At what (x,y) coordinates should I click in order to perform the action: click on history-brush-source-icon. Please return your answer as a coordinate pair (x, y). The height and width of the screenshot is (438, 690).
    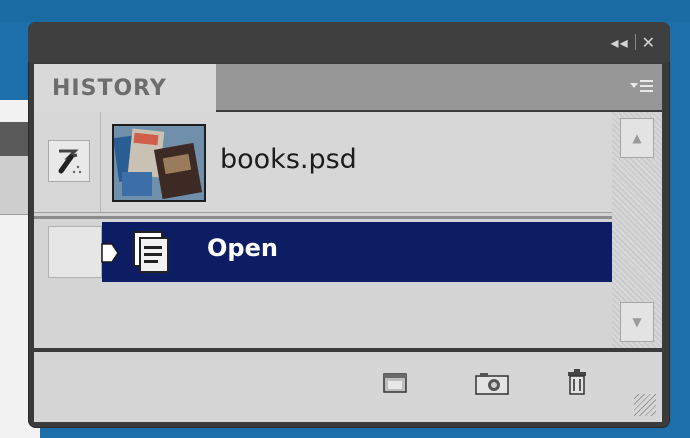
    Looking at the image, I should click on (69, 161).